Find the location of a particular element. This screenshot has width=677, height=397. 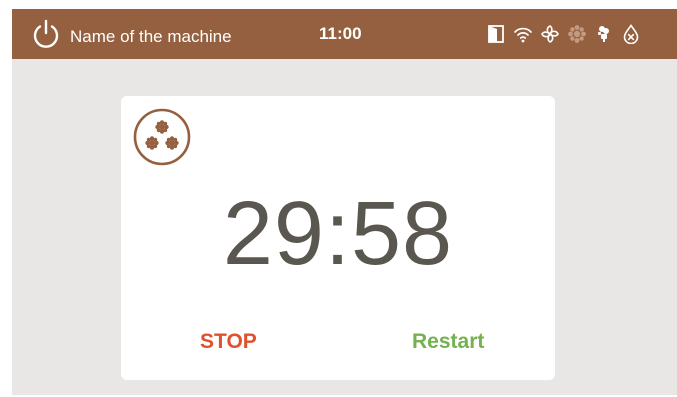

door-icon is located at coordinates (496, 34).